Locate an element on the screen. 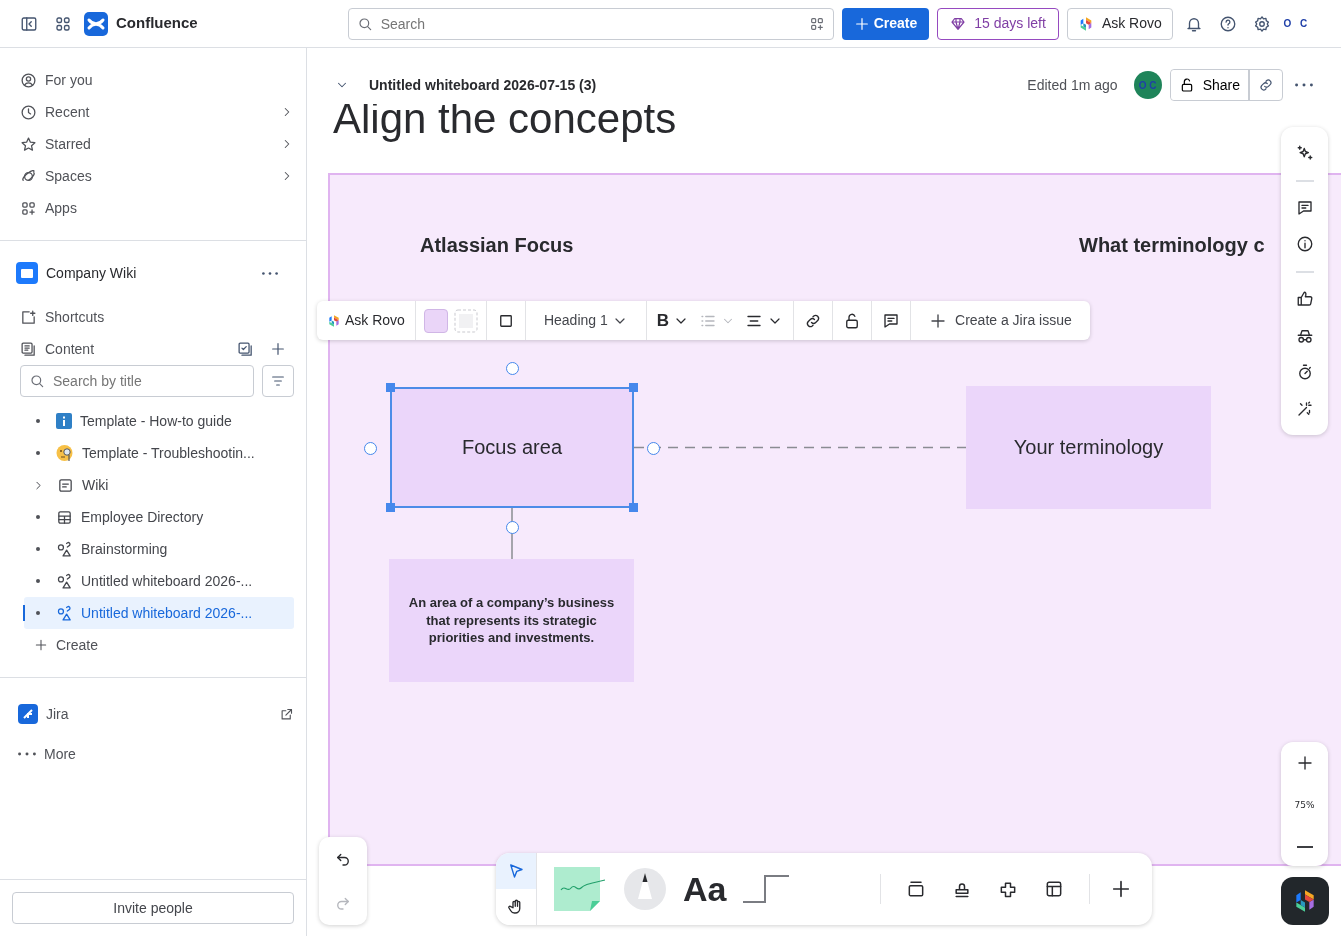  nav-item: Apps is located at coordinates (153, 208).